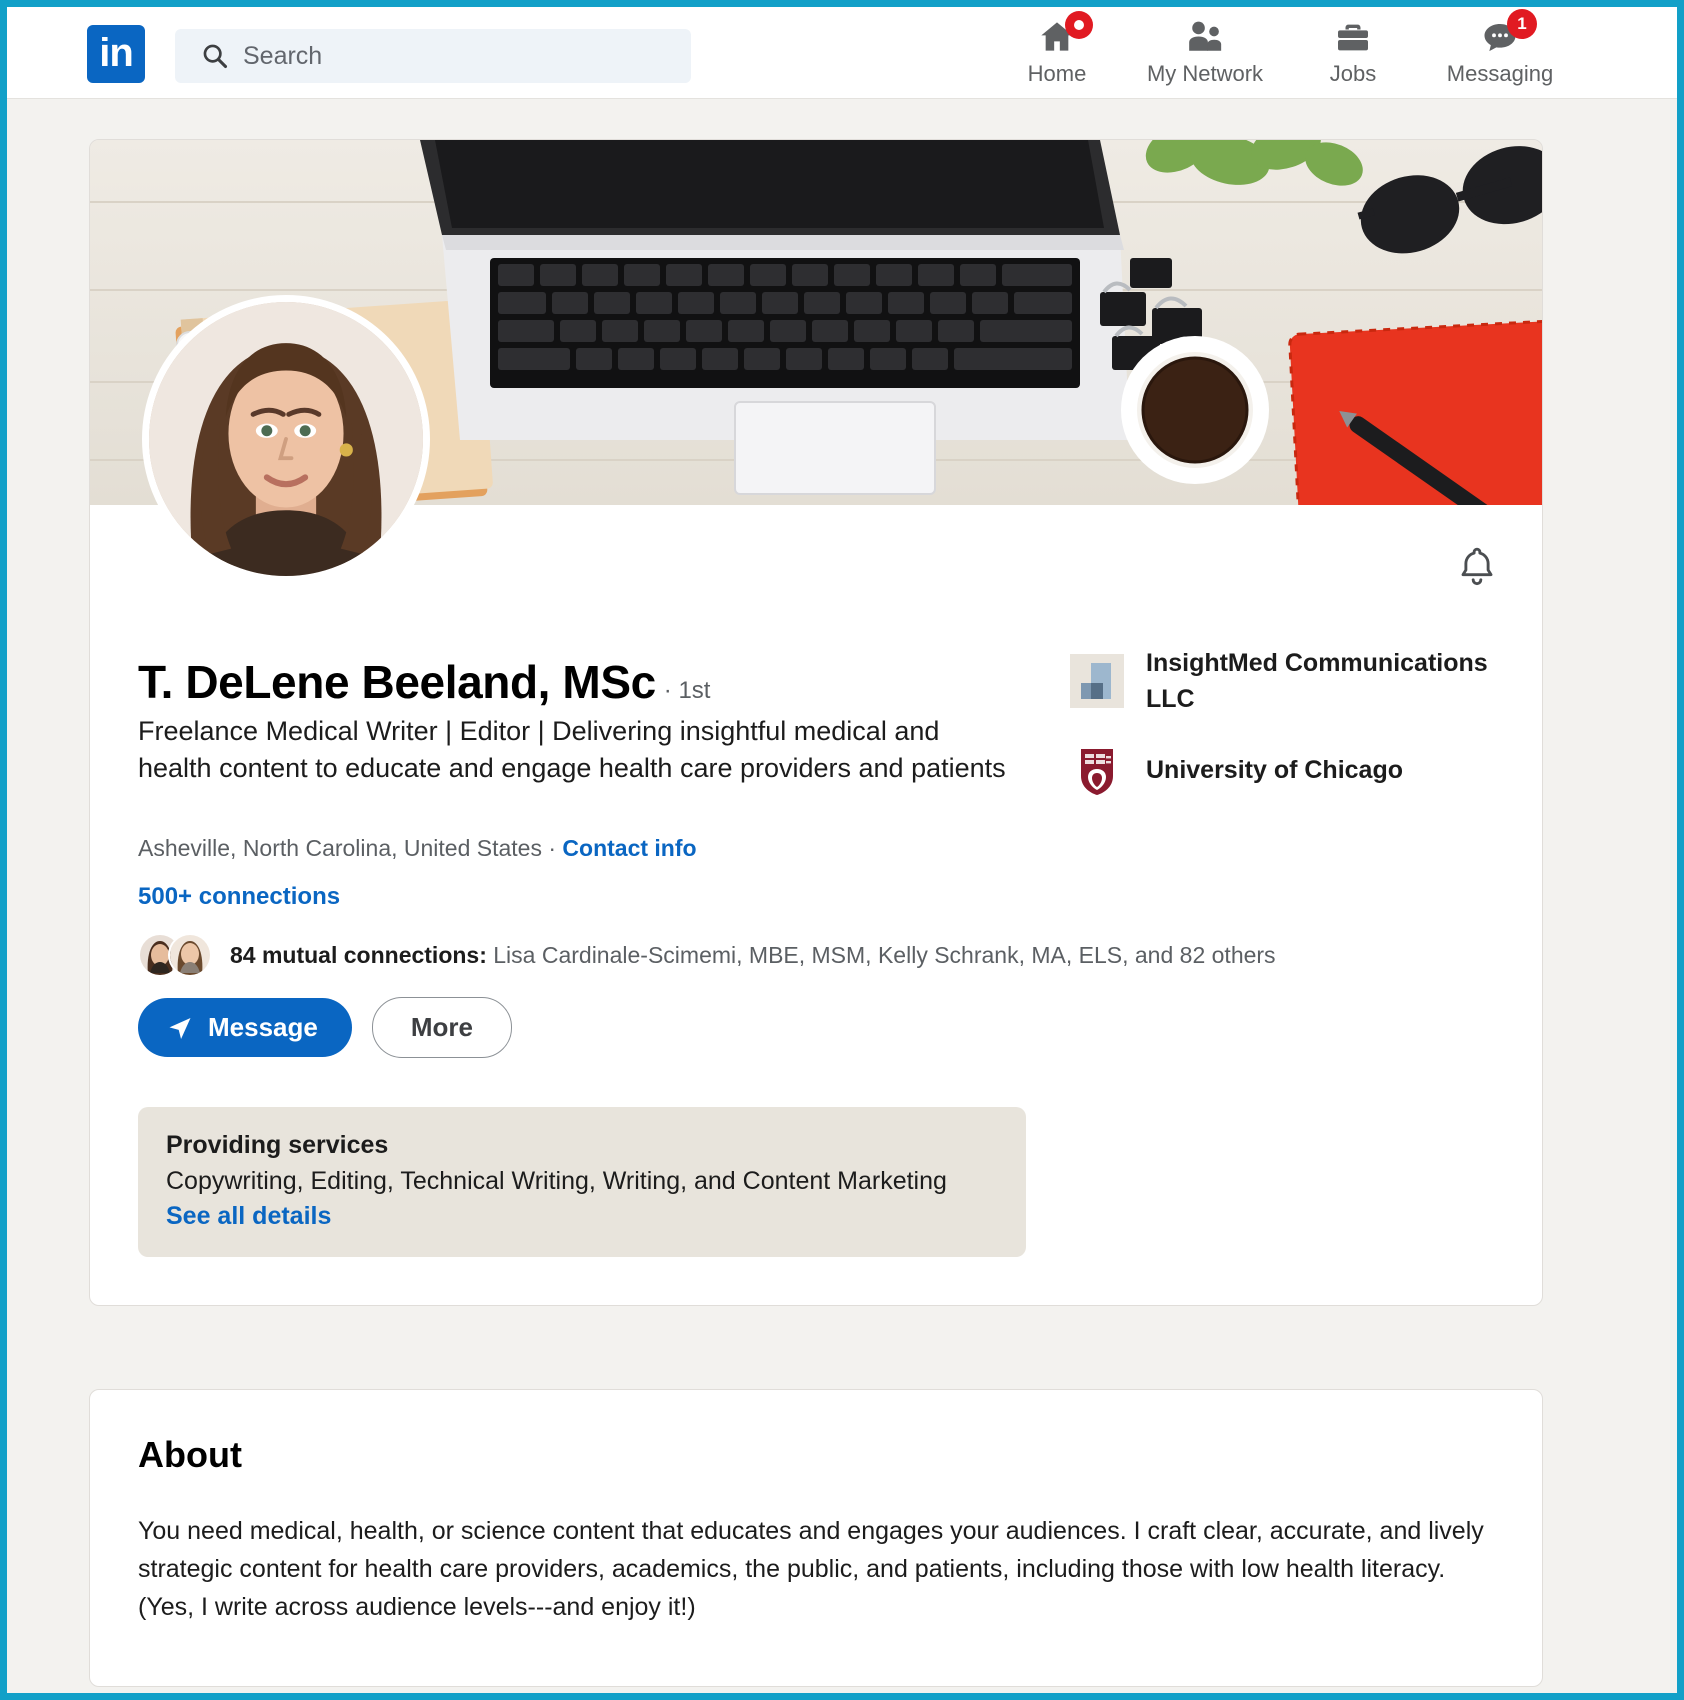 The width and height of the screenshot is (1684, 1700). What do you see at coordinates (215, 56) in the screenshot?
I see `search-icon` at bounding box center [215, 56].